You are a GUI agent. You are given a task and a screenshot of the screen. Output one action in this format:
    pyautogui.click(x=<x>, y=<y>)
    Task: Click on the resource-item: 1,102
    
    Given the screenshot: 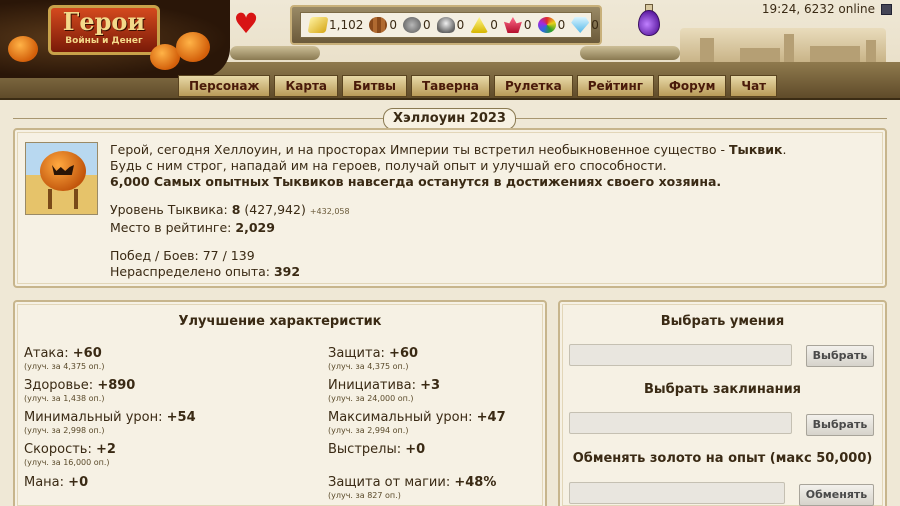 What is the action you would take?
    pyautogui.click(x=335, y=25)
    